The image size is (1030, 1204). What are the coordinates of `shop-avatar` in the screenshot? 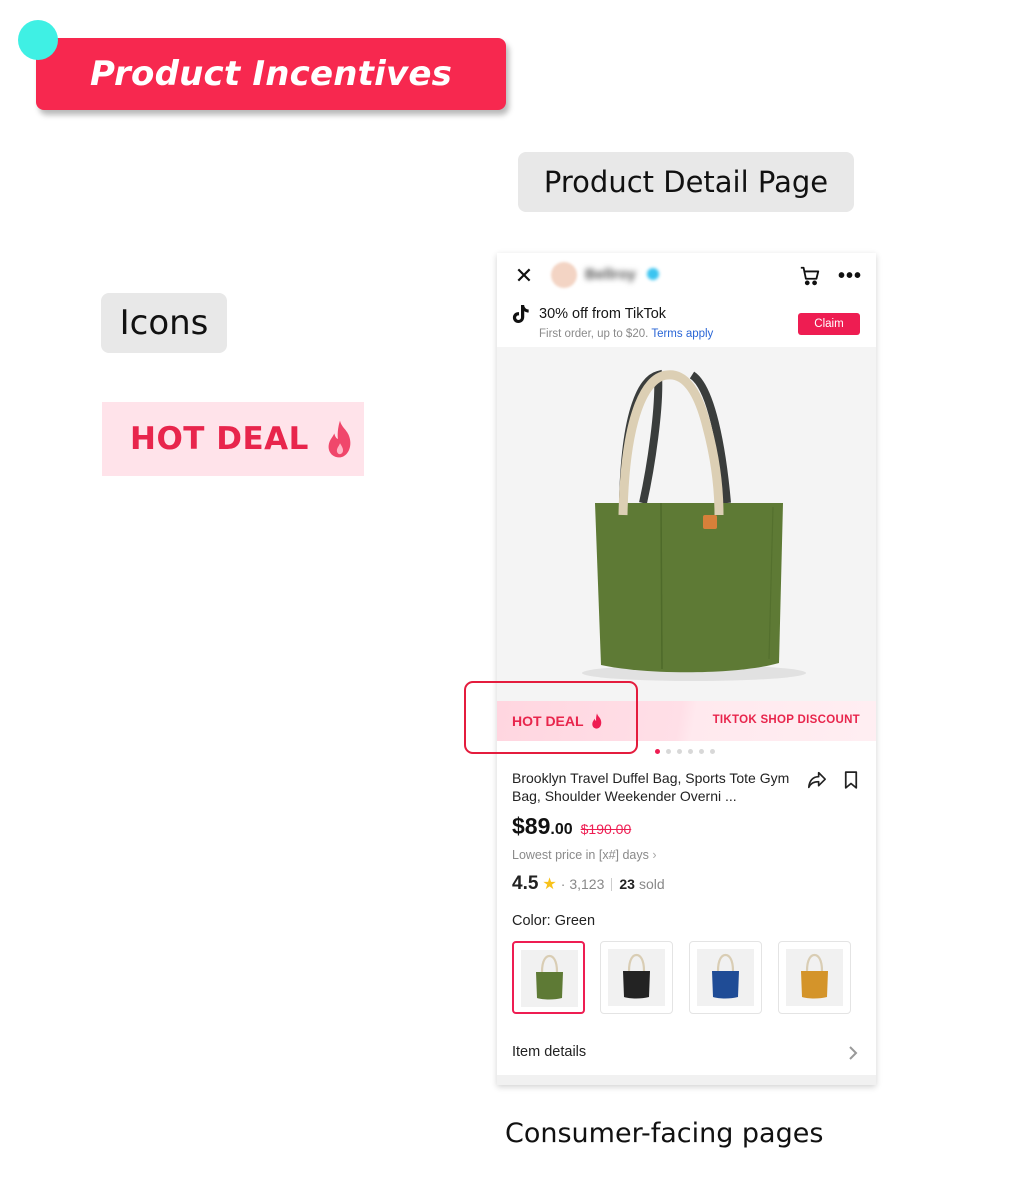 It's located at (564, 275).